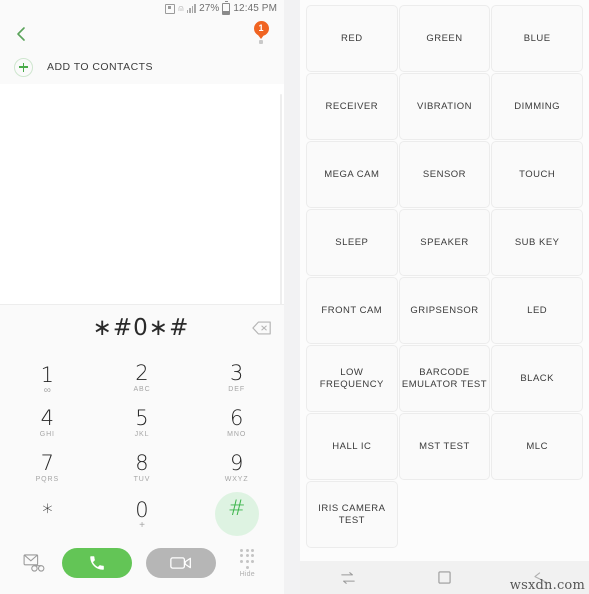 Image resolution: width=589 pixels, height=594 pixels. Describe the element at coordinates (352, 174) in the screenshot. I see `test-button-mega-cam: MEGA CAM` at that location.